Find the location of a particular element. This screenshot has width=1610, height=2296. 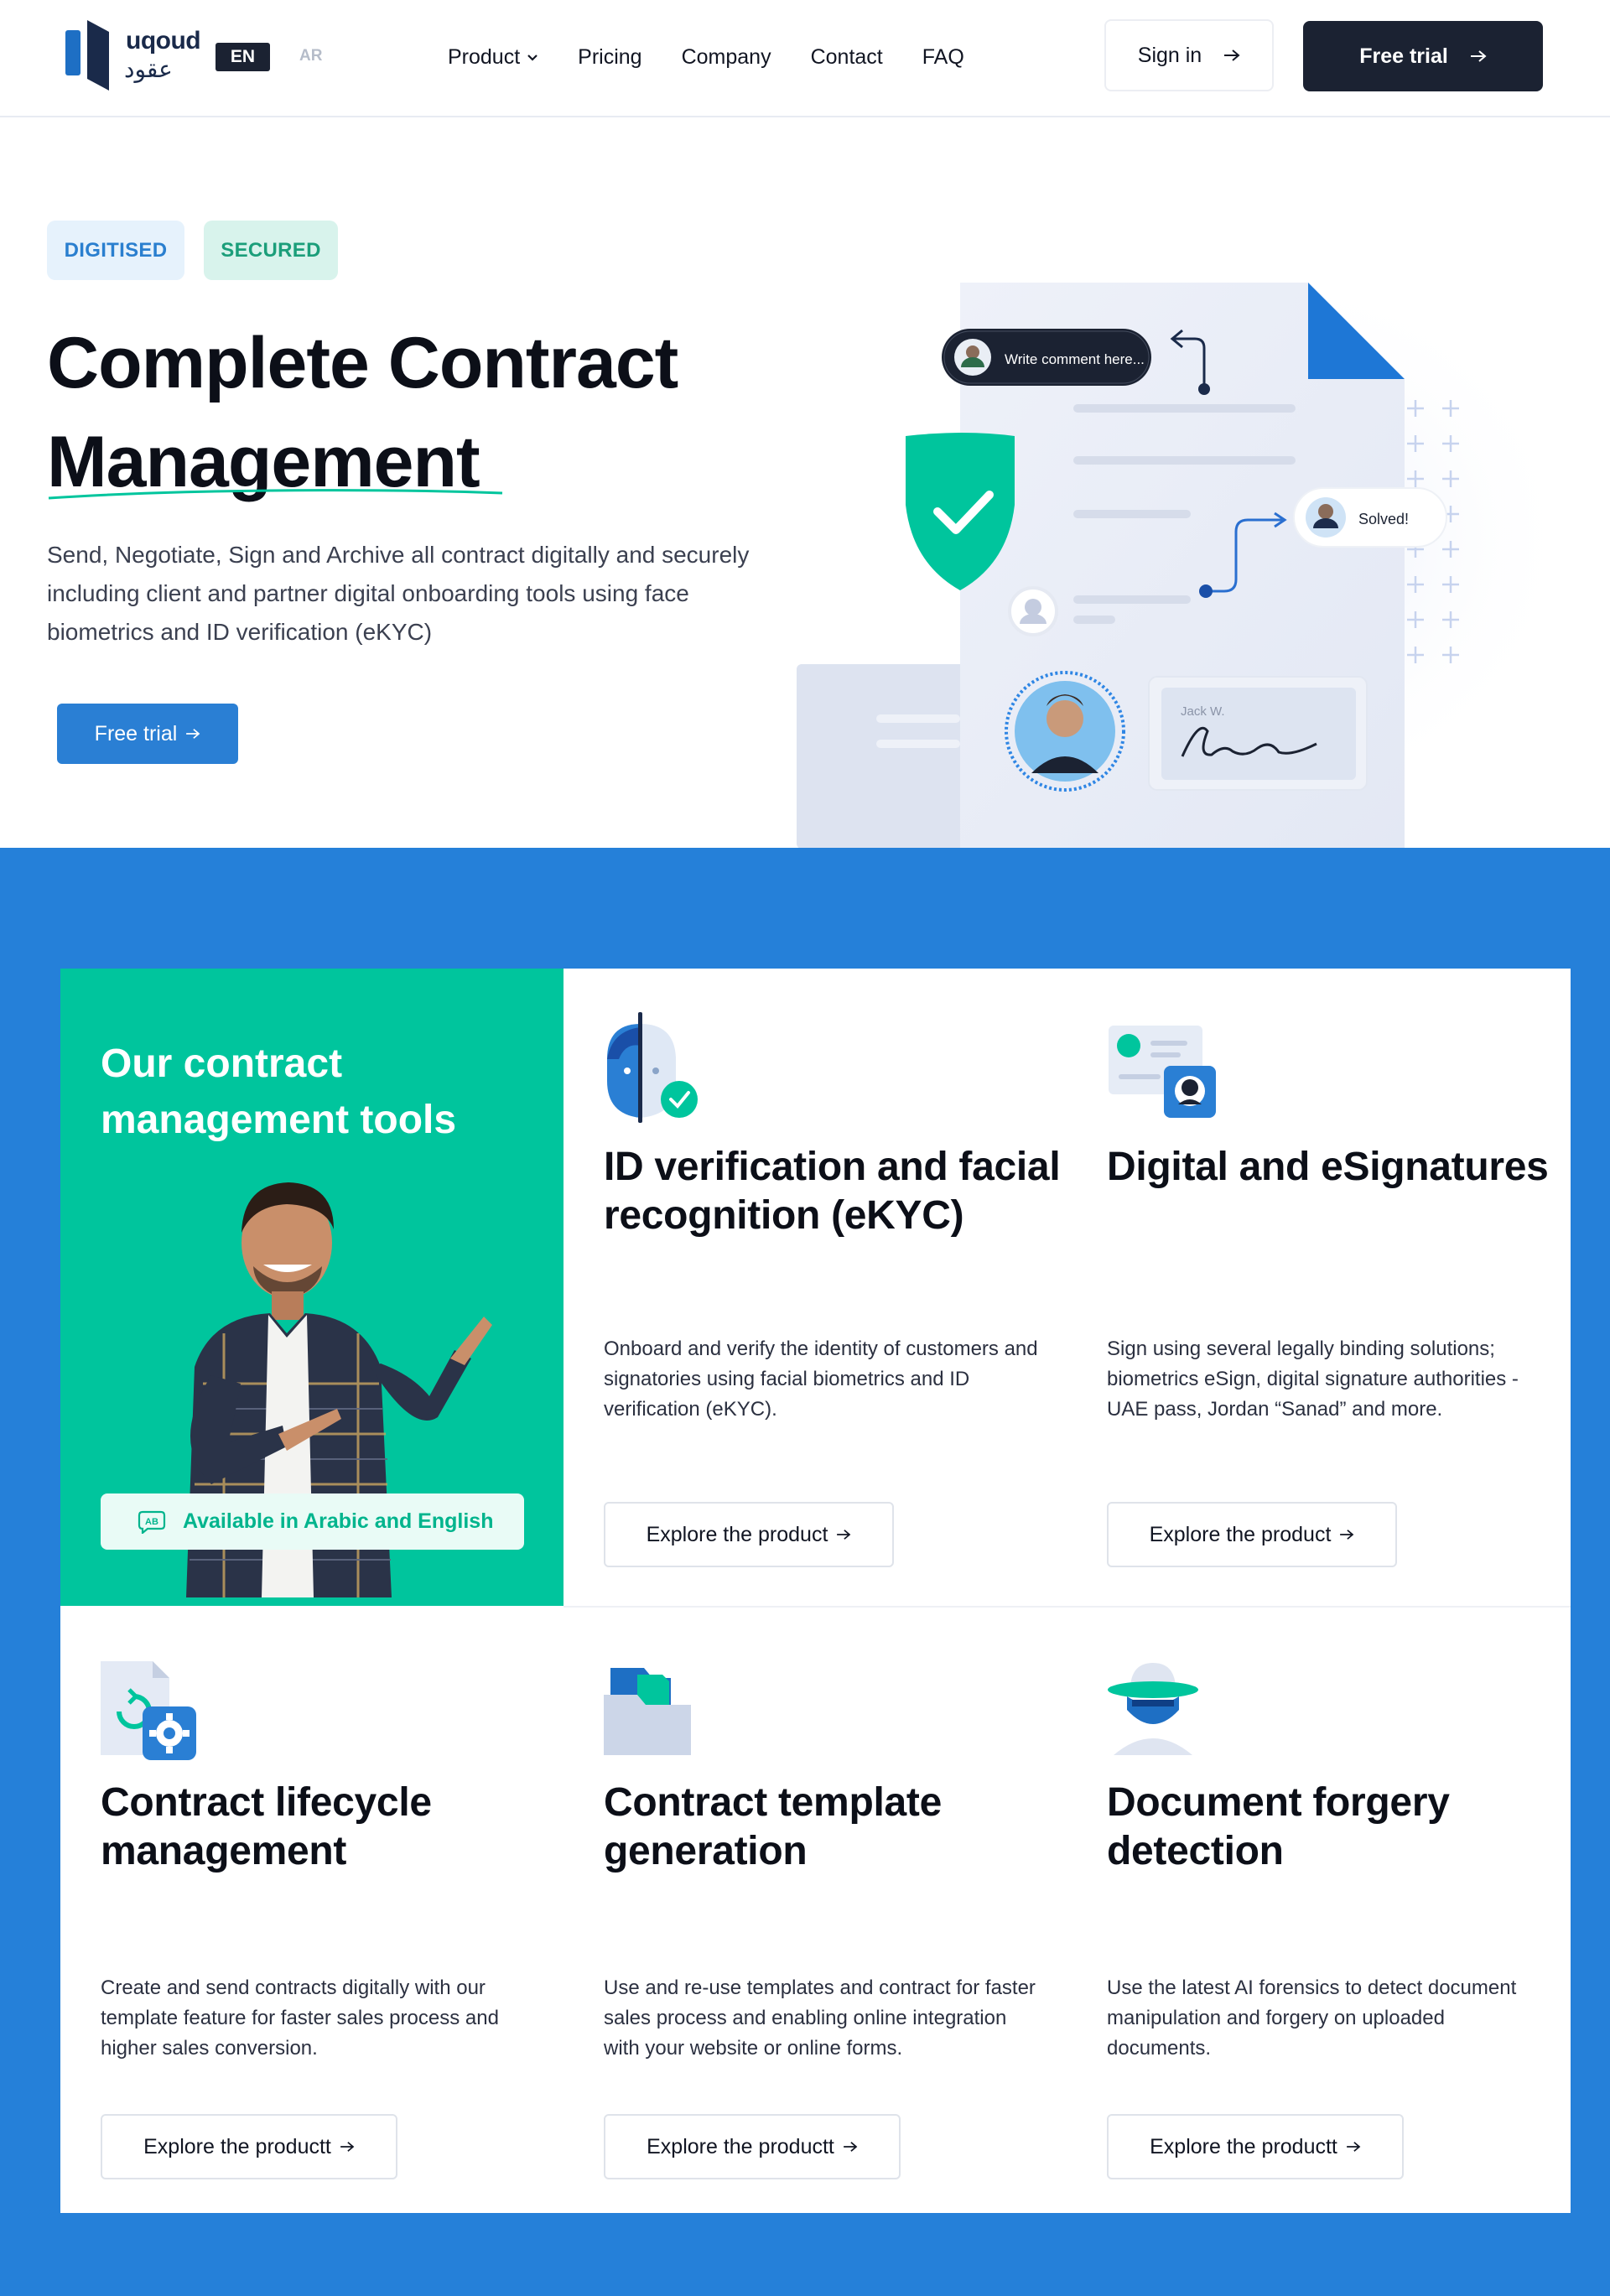

card-title: Contract lifecycle management is located at coordinates (266, 1826).